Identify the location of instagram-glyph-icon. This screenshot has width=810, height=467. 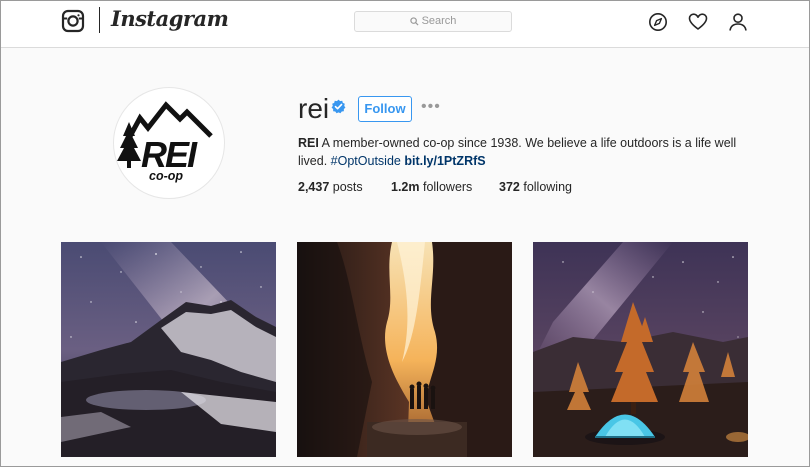
(73, 21).